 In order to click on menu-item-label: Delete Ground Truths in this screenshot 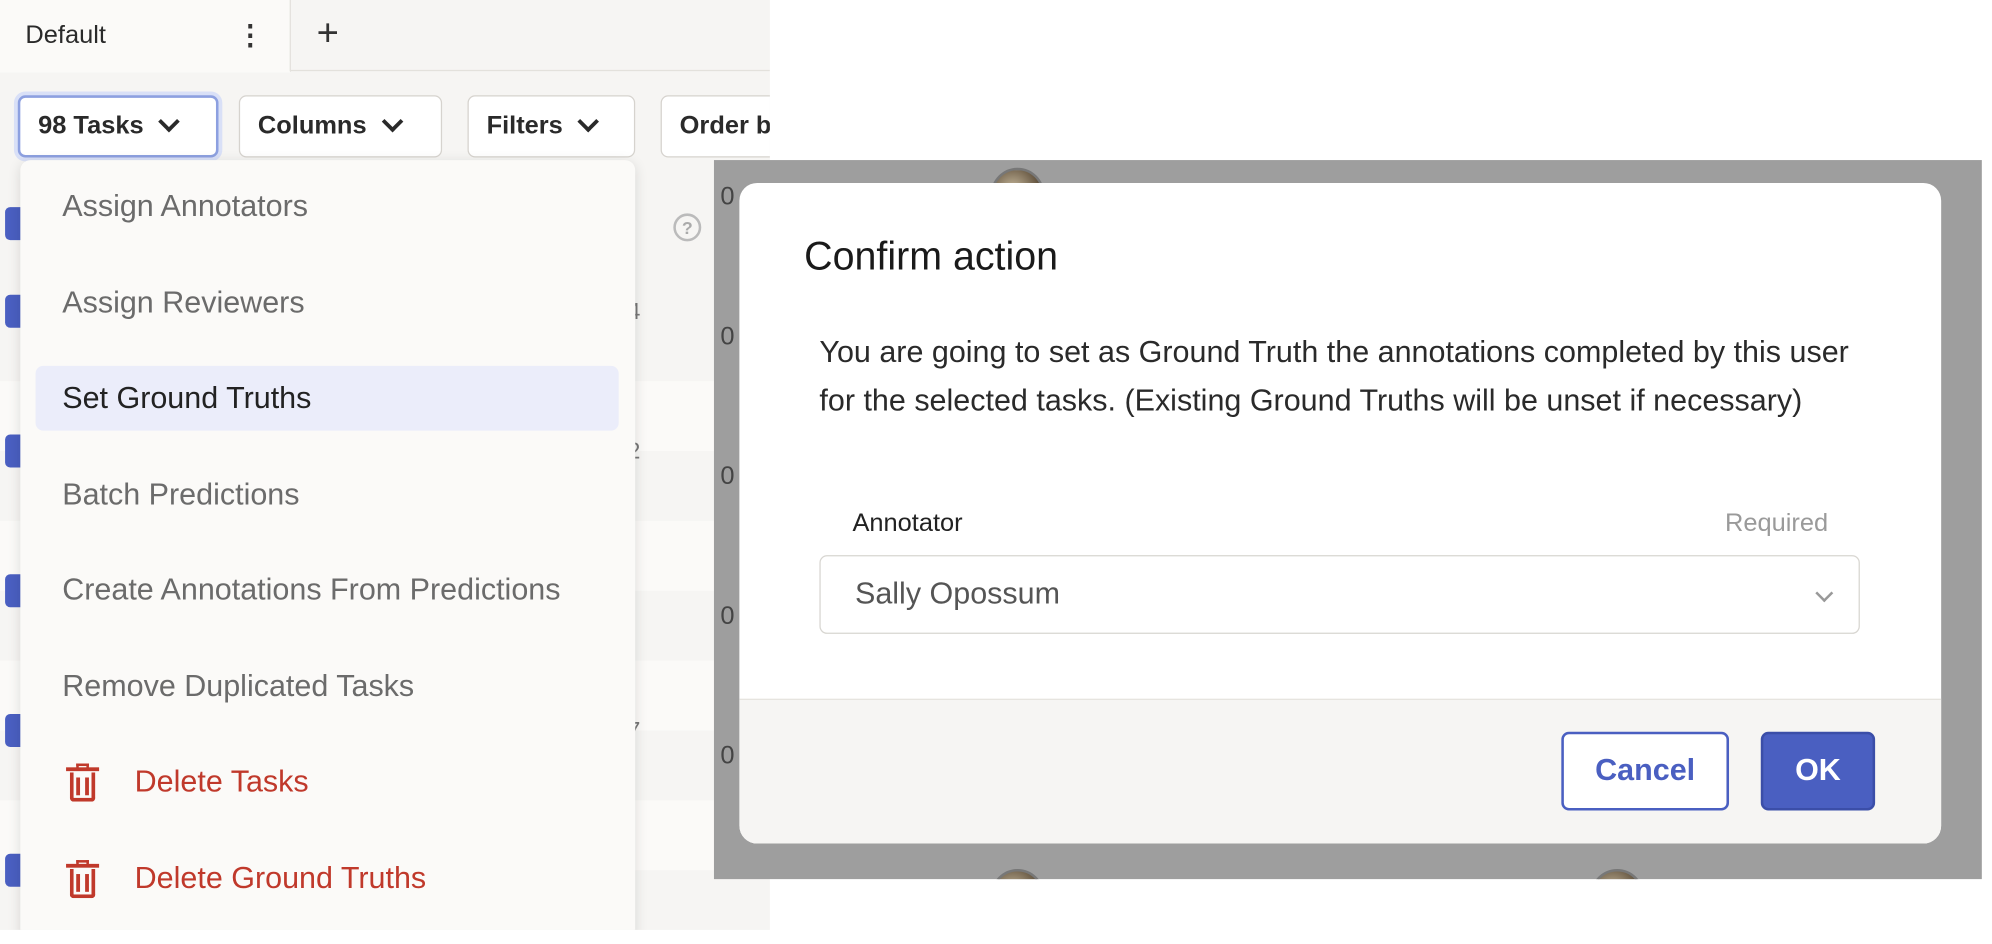, I will do `click(280, 877)`.